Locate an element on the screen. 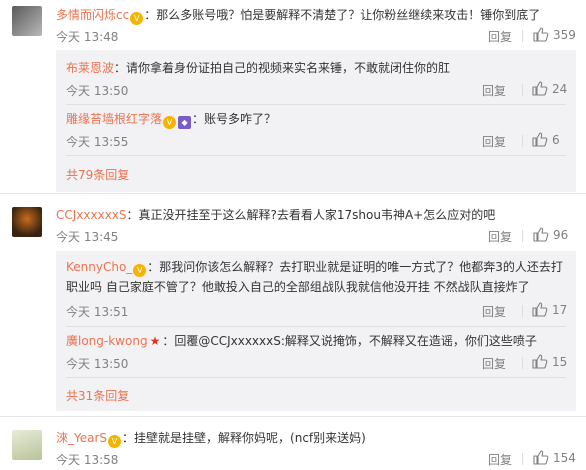 The height and width of the screenshot is (470, 586). sub-comment-time: 今天 13:55 is located at coordinates (97, 142).